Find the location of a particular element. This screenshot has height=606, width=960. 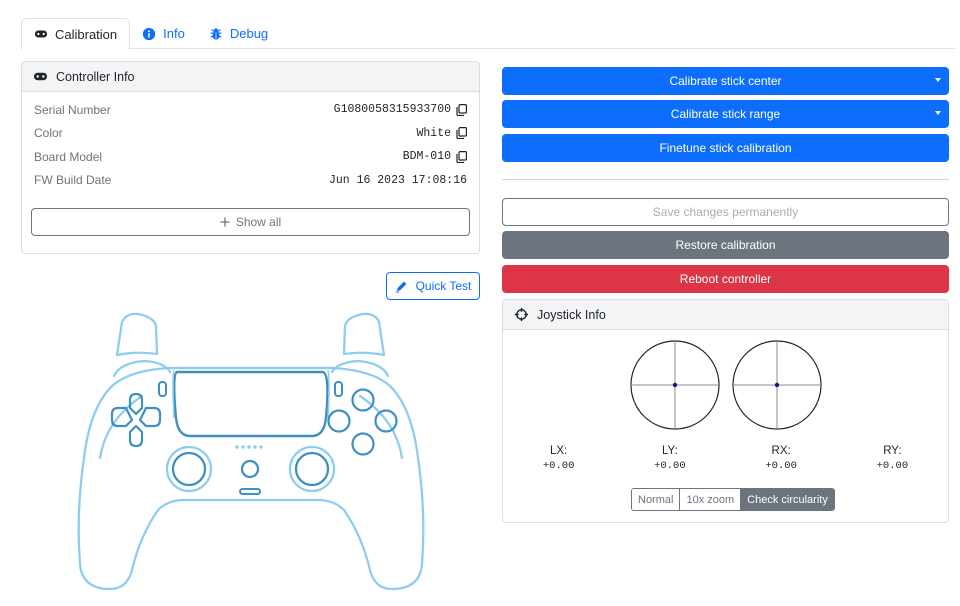

tab-debug: Debug is located at coordinates (238, 33).